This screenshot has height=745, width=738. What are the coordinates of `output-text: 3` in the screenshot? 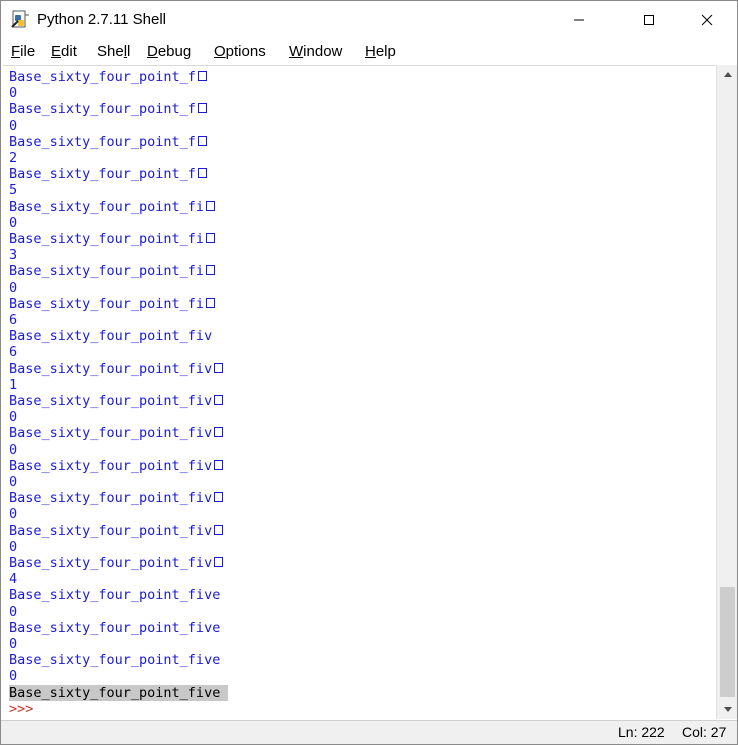 It's located at (13, 255).